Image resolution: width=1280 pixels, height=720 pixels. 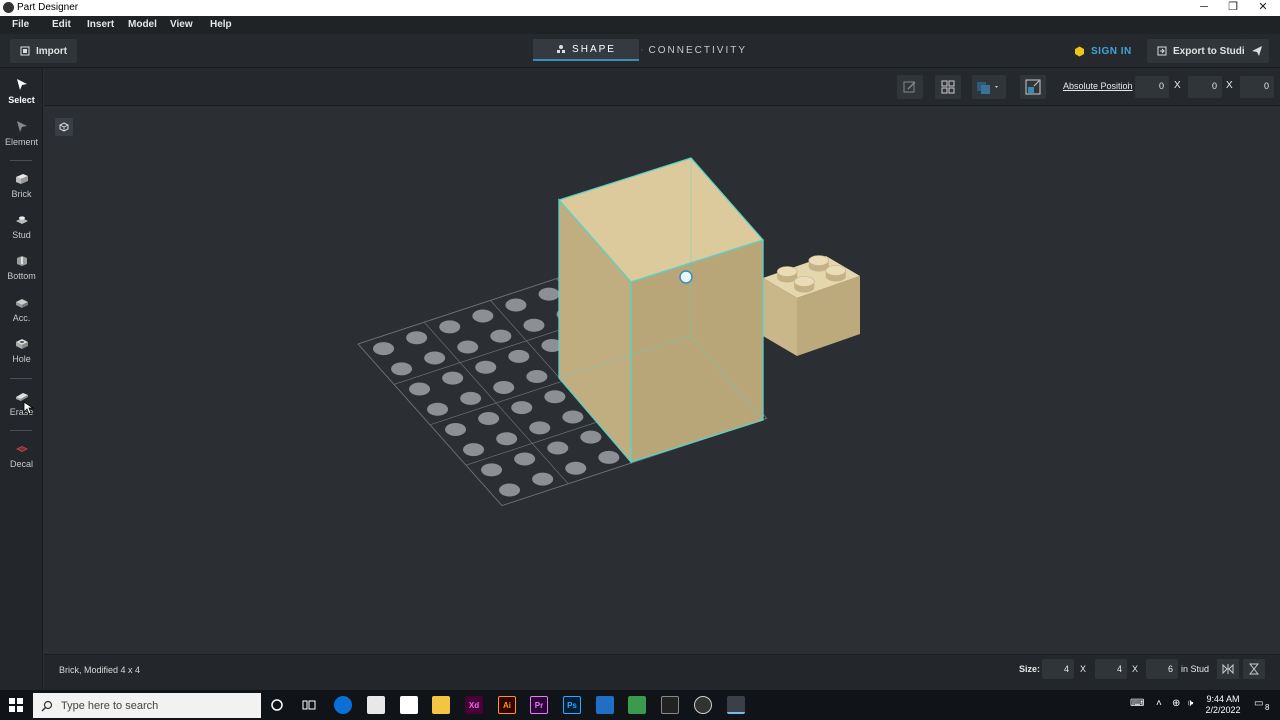 I want to click on small-brick, so click(x=811, y=306).